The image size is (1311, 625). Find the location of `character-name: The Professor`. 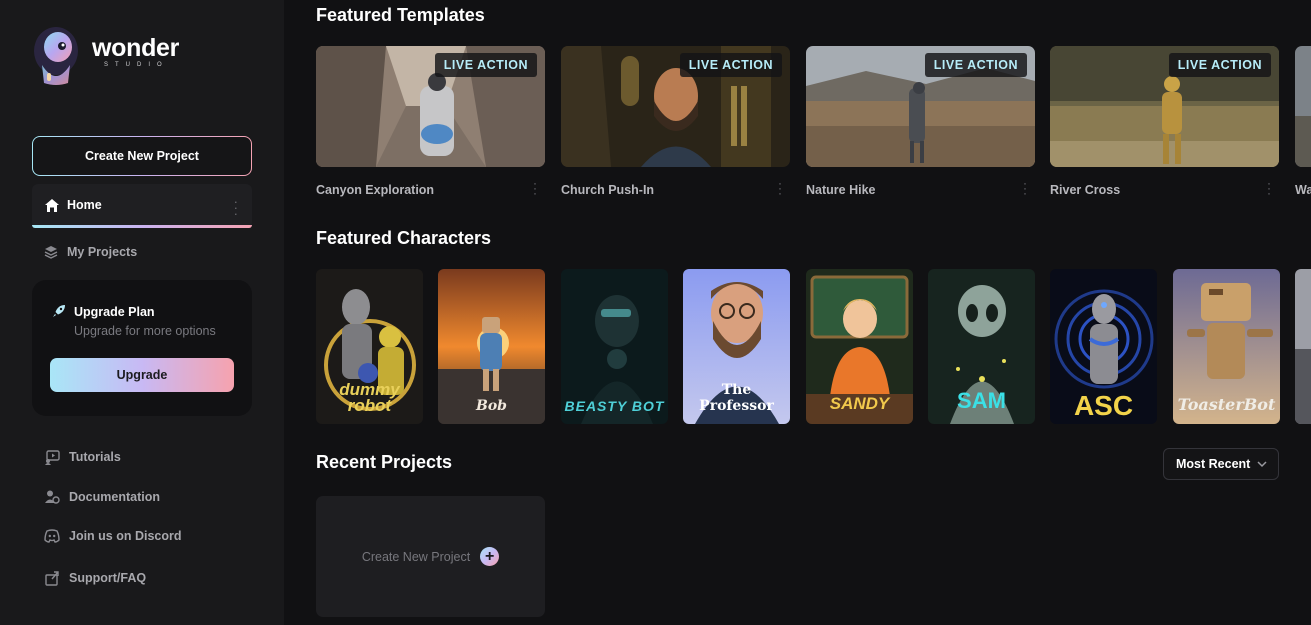

character-name: The Professor is located at coordinates (736, 398).